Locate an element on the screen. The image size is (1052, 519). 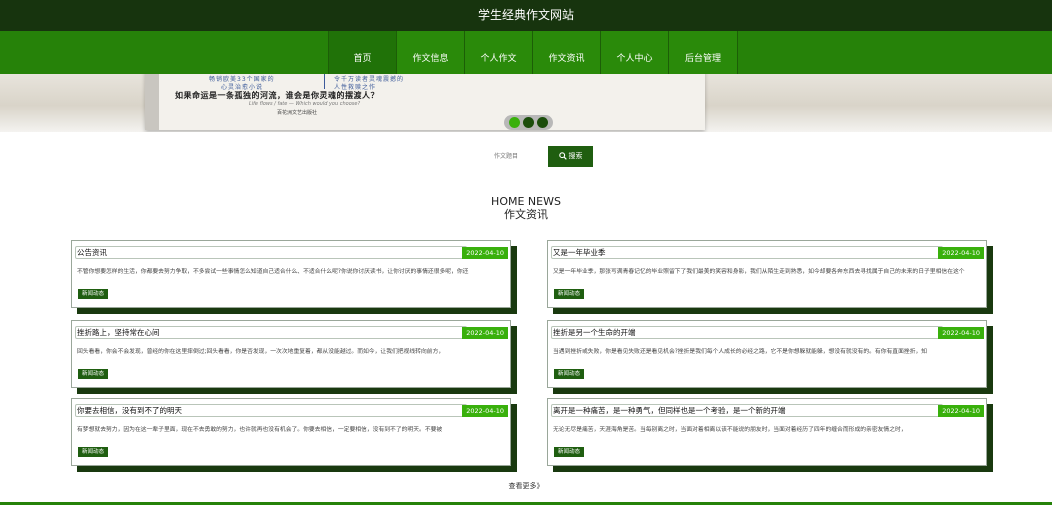
nav-item-my-essays: 个人作文 is located at coordinates (498, 52).